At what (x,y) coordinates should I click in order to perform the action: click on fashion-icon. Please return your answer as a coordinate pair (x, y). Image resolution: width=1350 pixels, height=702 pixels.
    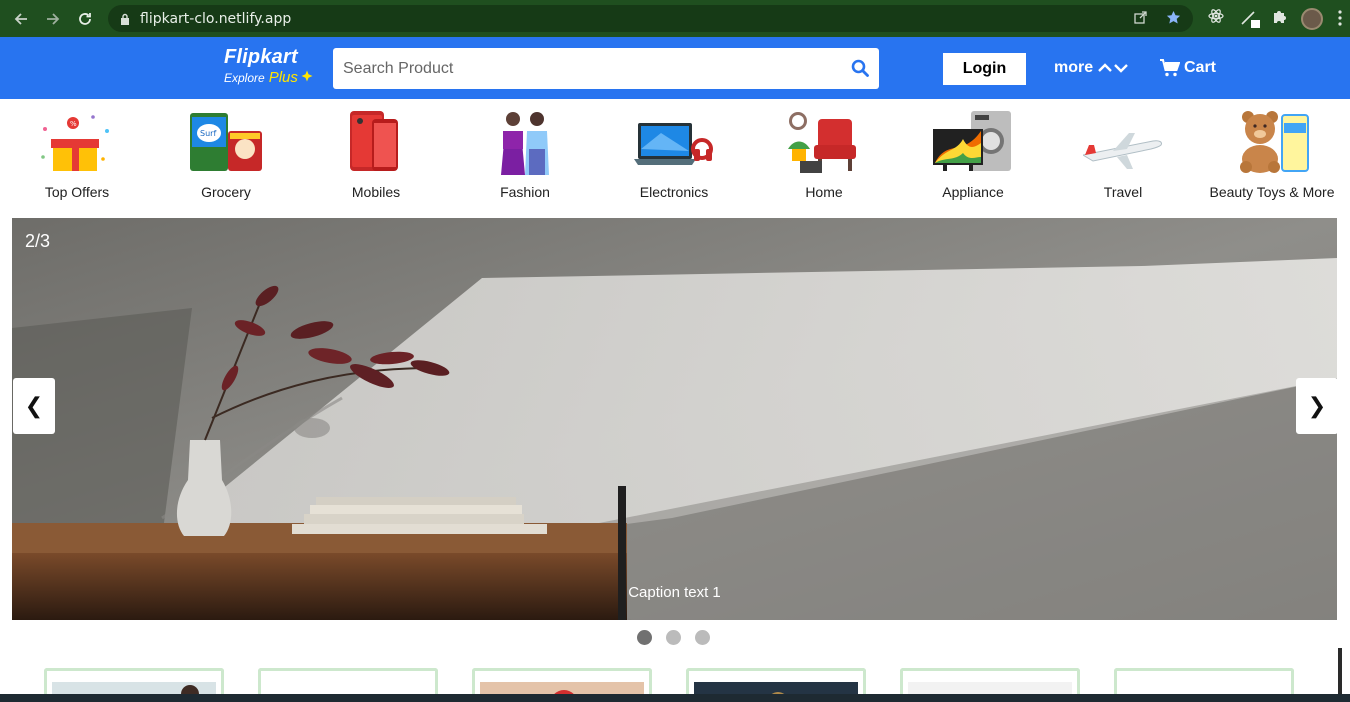
    Looking at the image, I should click on (525, 143).